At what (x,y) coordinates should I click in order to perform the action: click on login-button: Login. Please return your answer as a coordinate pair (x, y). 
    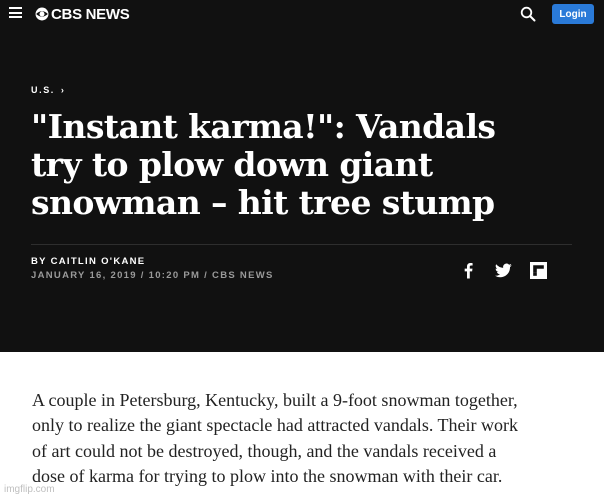
    Looking at the image, I should click on (573, 14).